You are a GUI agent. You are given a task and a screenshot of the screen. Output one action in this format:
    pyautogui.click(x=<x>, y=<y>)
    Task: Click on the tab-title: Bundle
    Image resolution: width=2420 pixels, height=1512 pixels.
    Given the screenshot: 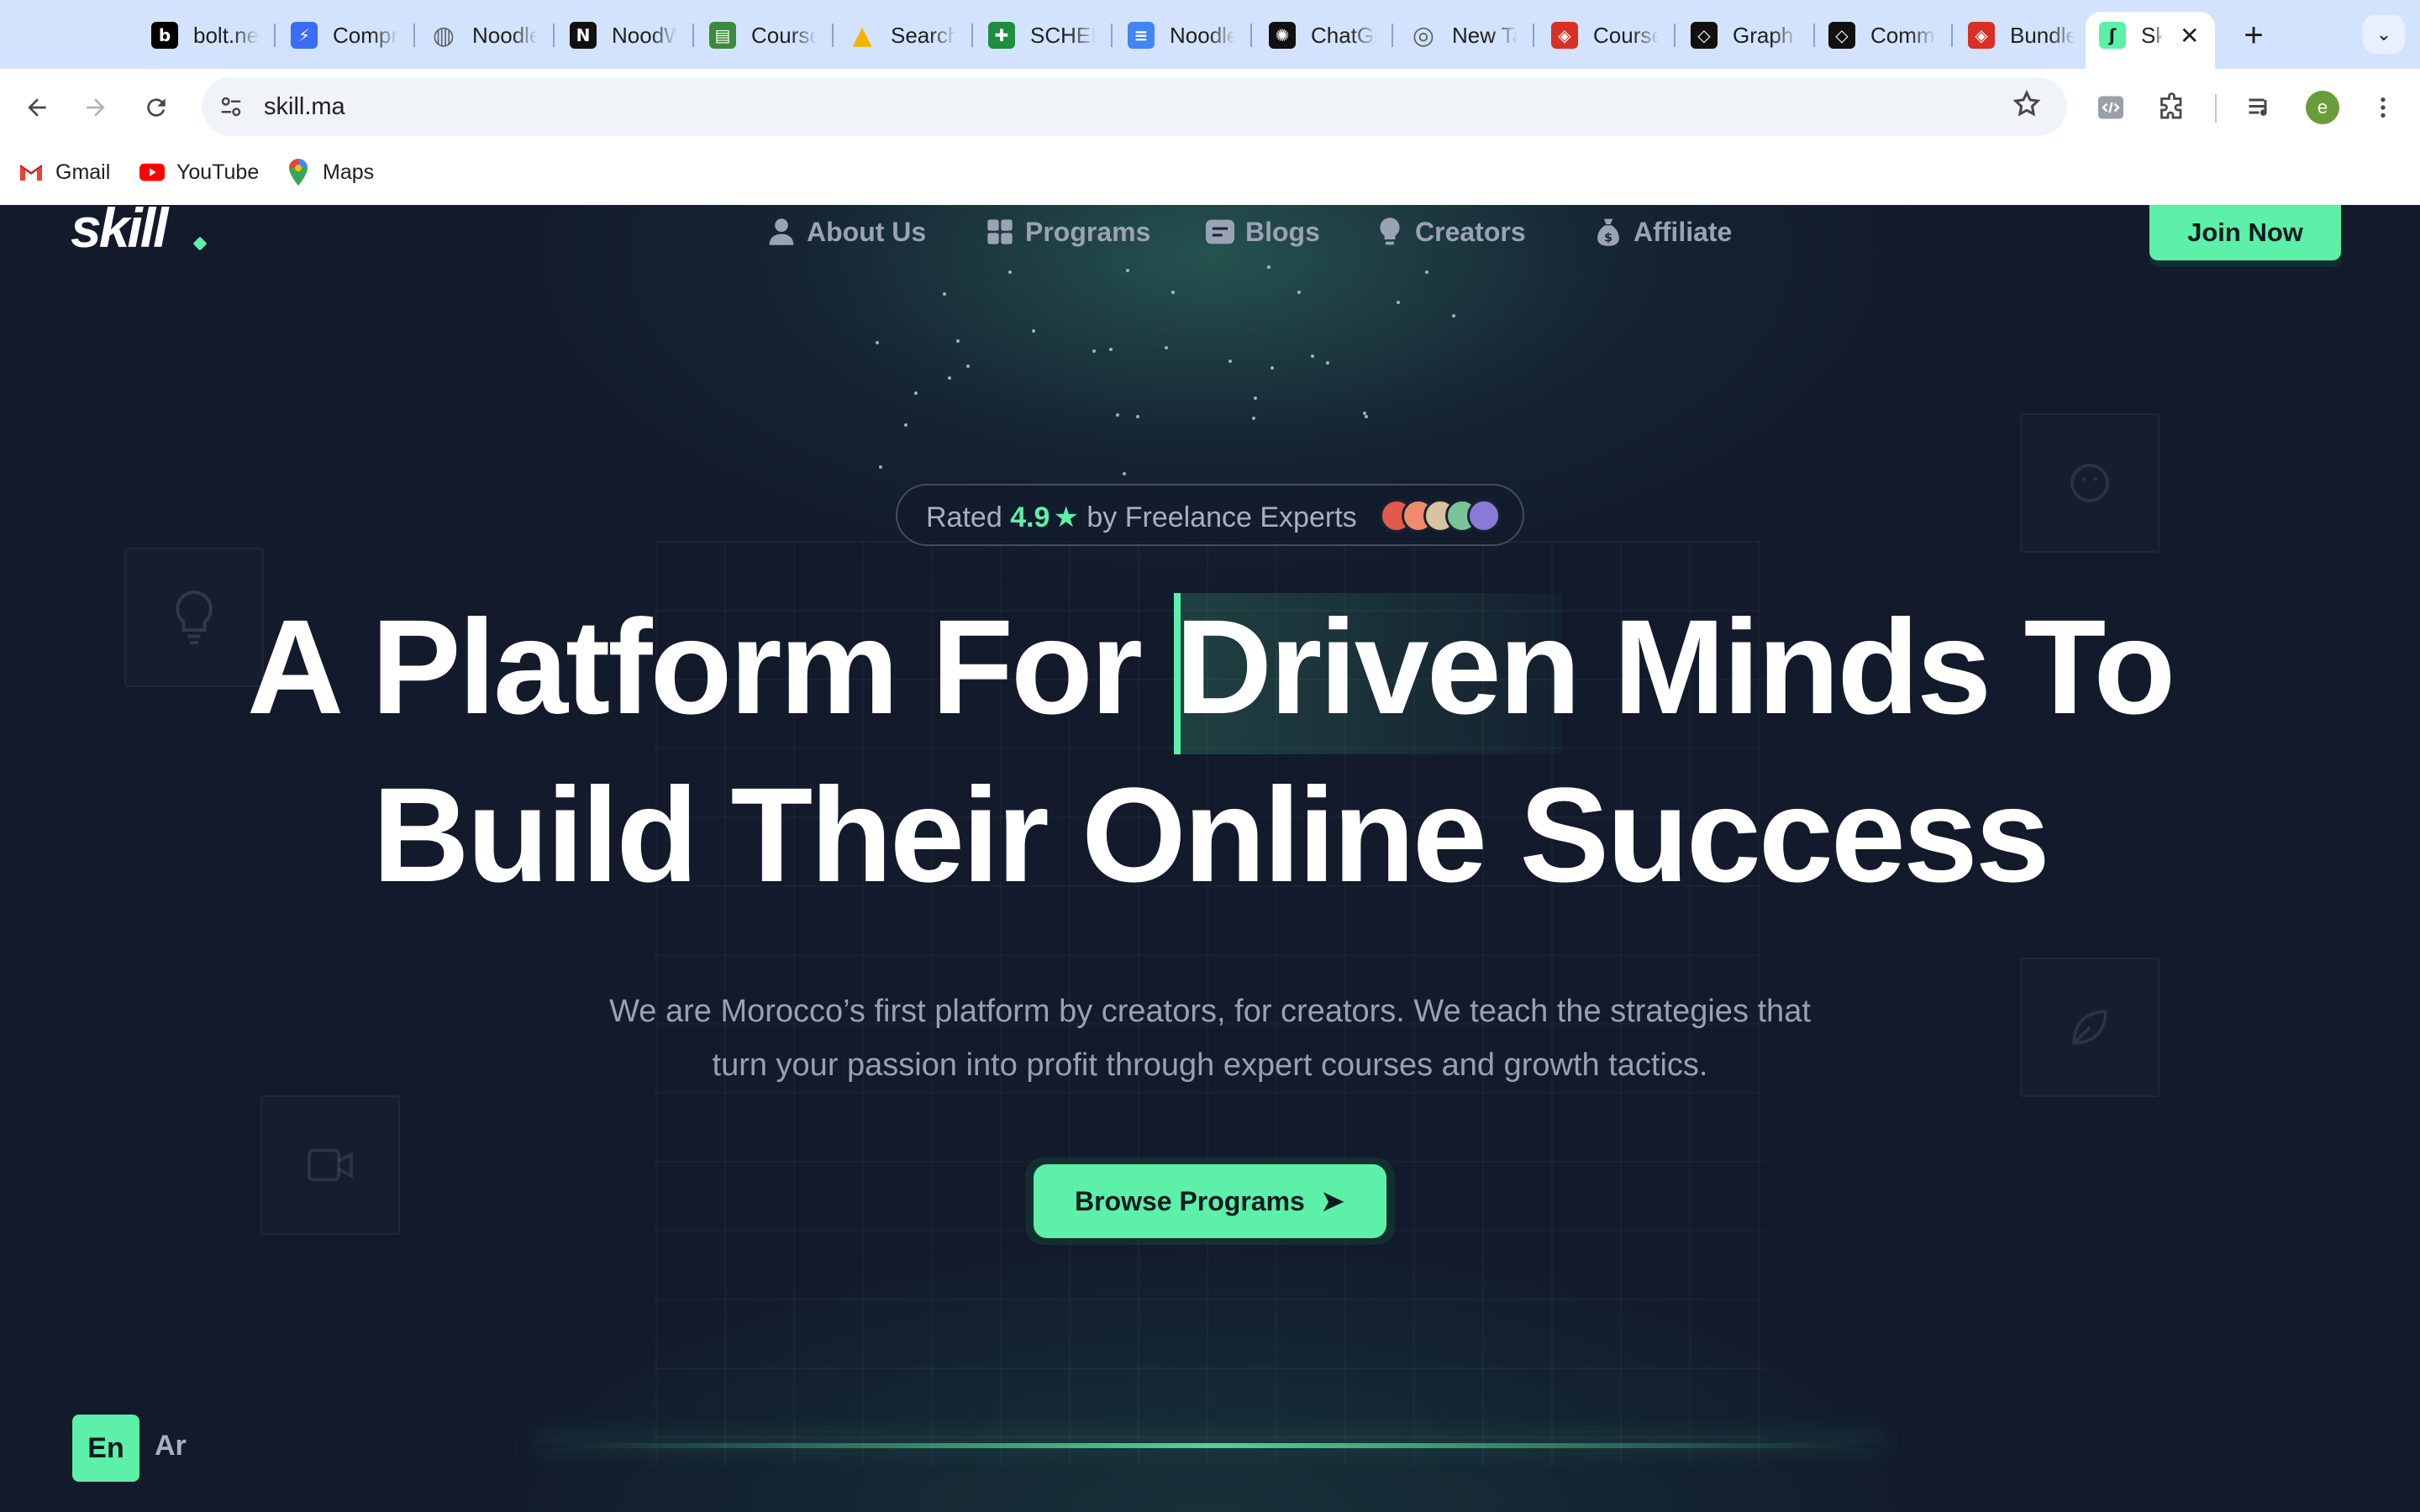 What is the action you would take?
    pyautogui.click(x=2043, y=35)
    